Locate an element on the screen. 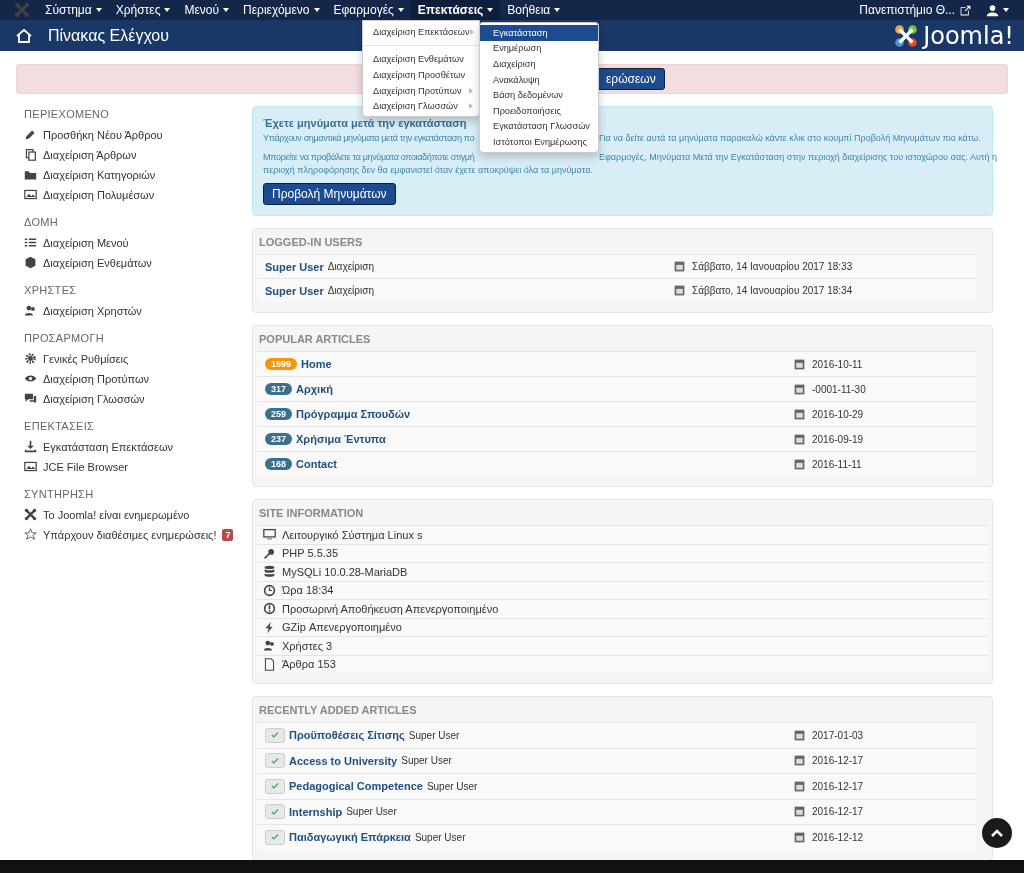  sidebar-link: Γενικές Ρυθμίσεις is located at coordinates (86, 358).